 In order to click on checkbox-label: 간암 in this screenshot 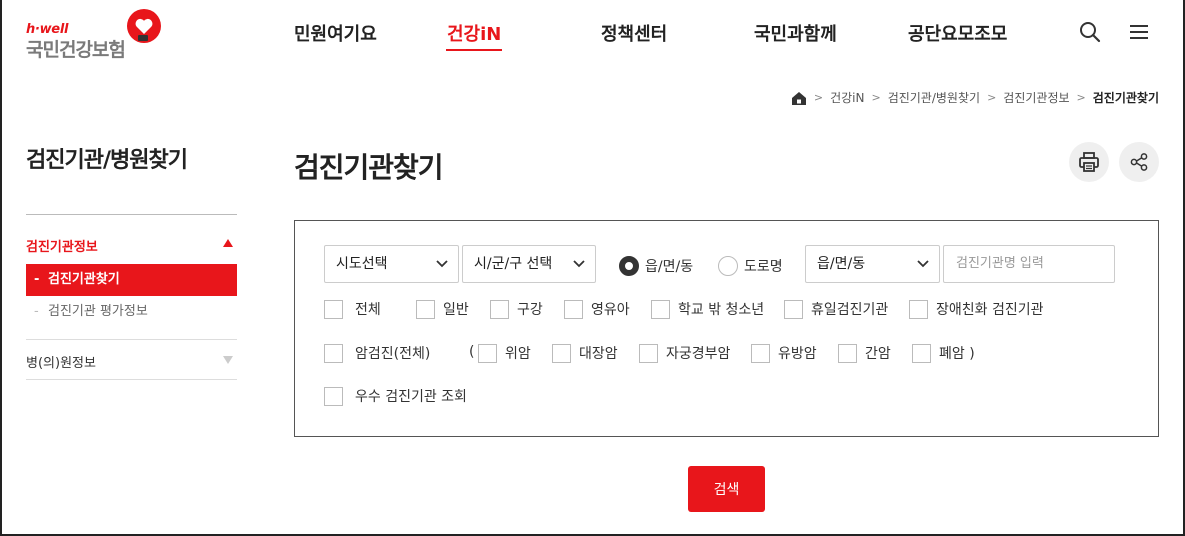, I will do `click(878, 354)`.